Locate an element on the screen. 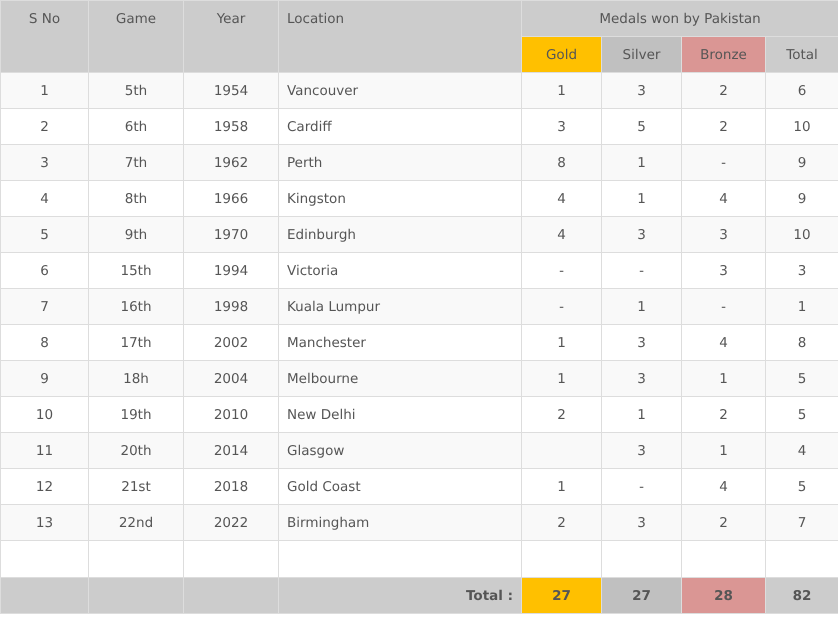 The image size is (838, 628). table-cell: 16th is located at coordinates (136, 306).